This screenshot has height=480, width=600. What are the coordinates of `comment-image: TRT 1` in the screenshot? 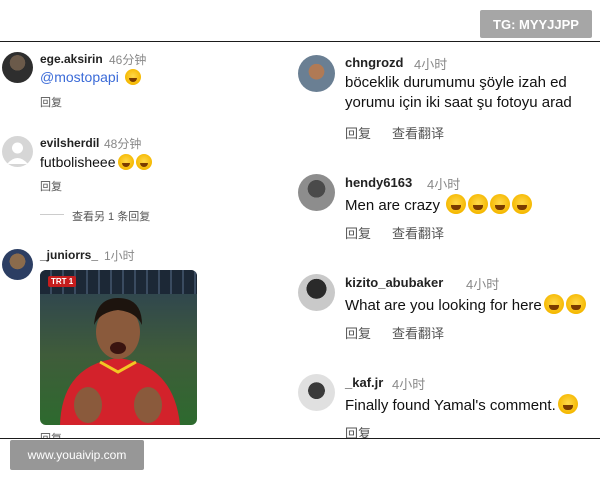 It's located at (118, 347).